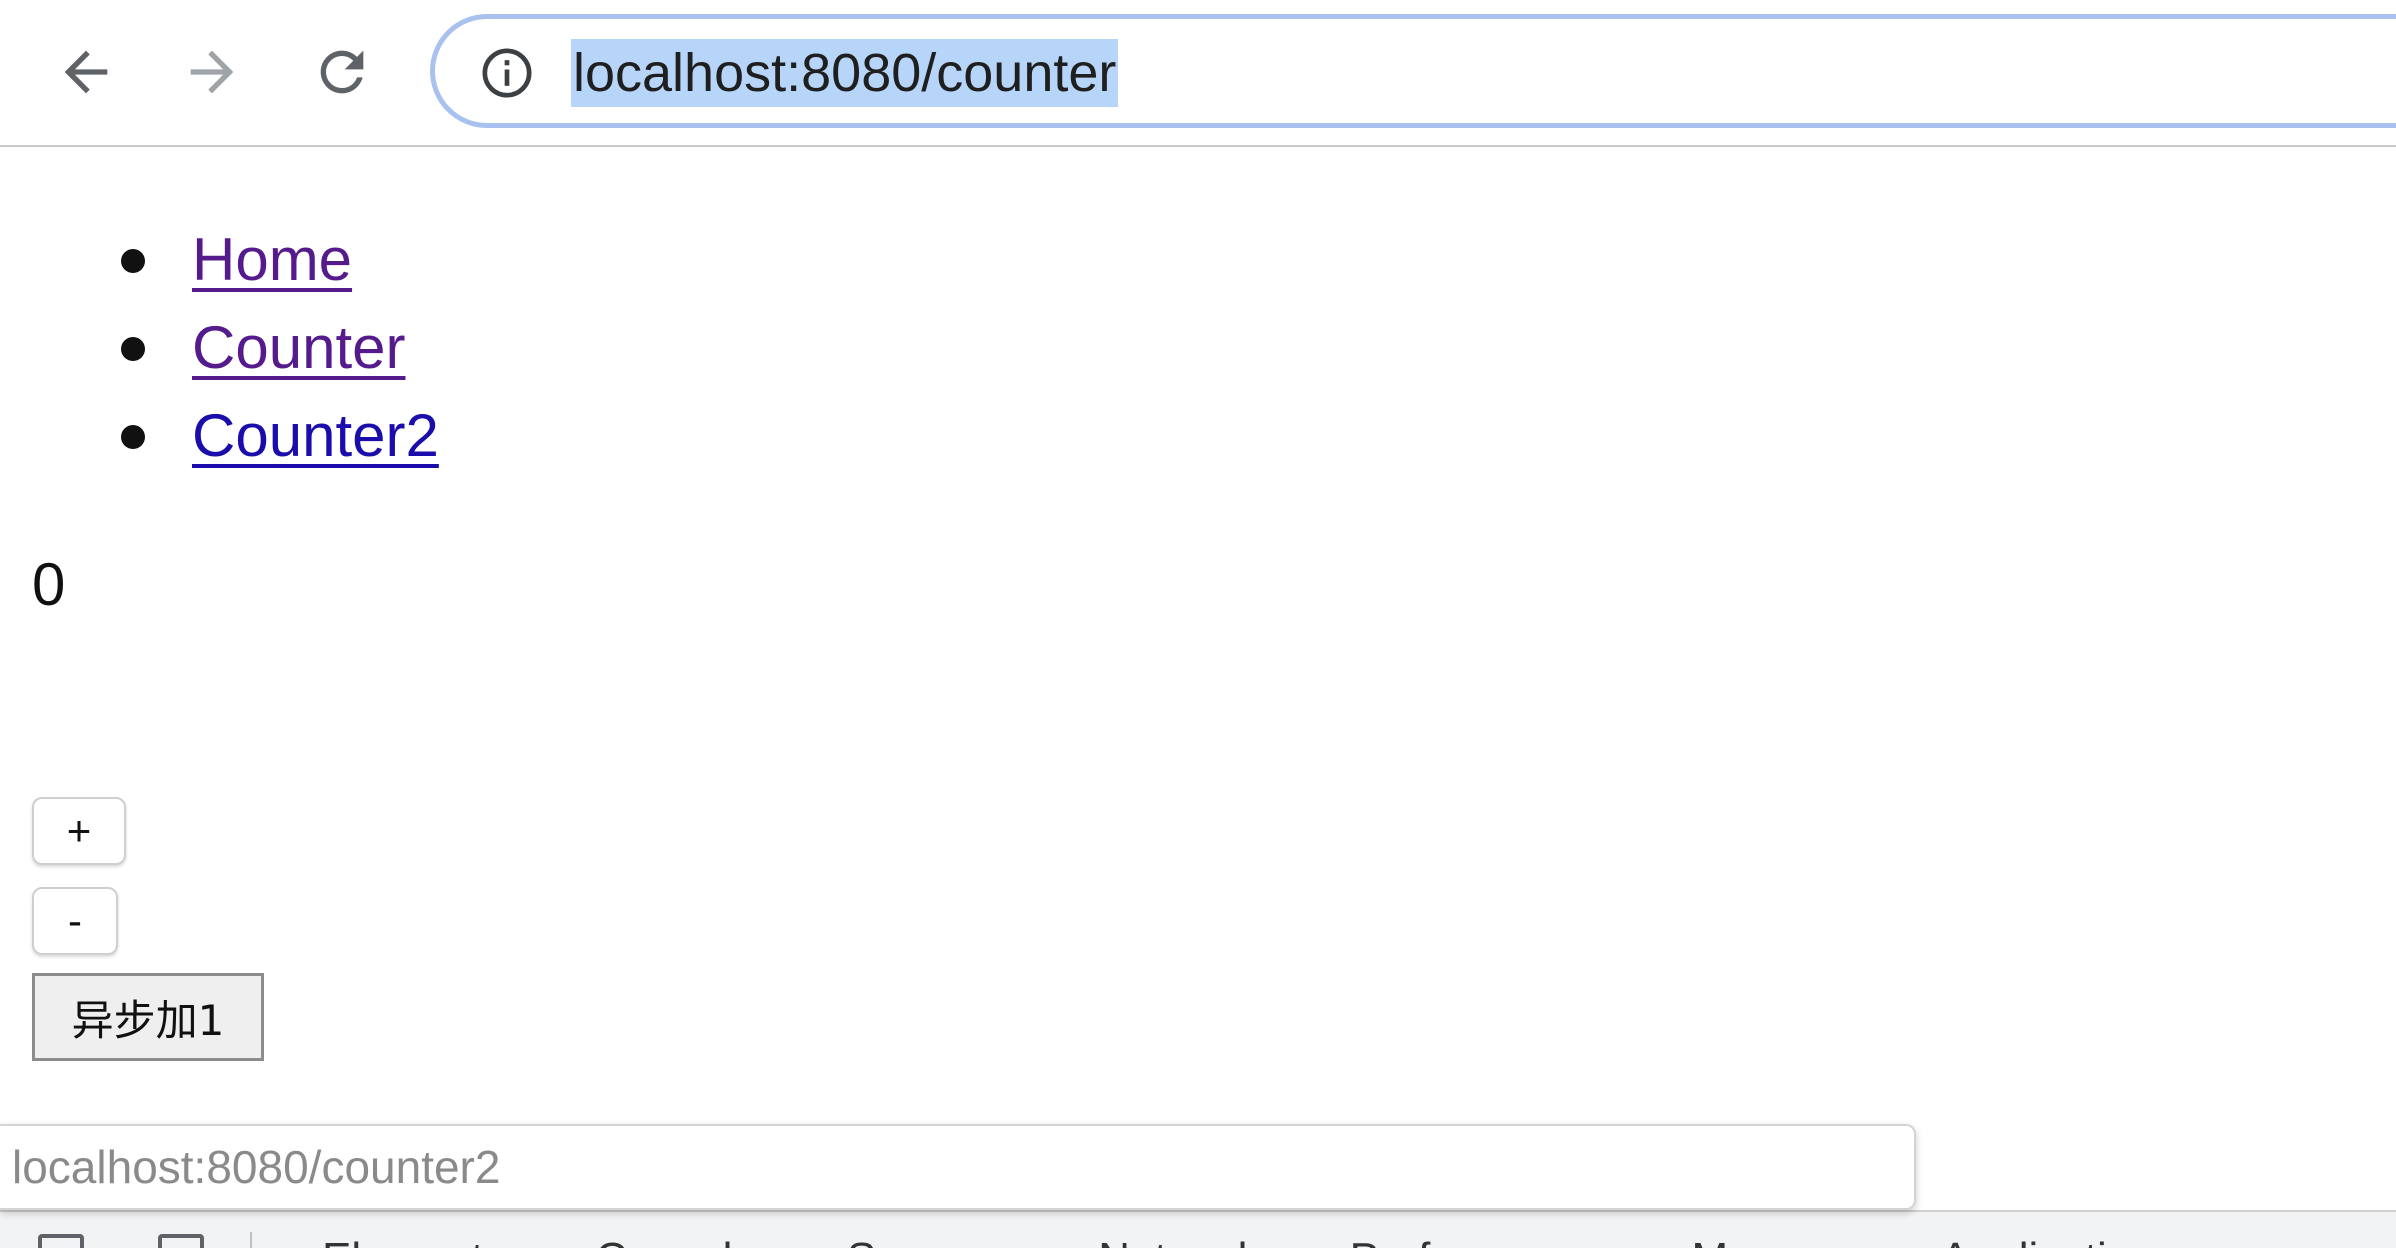 Image resolution: width=2396 pixels, height=1248 pixels. Describe the element at coordinates (413, 1241) in the screenshot. I see `tab-elements: Elements` at that location.